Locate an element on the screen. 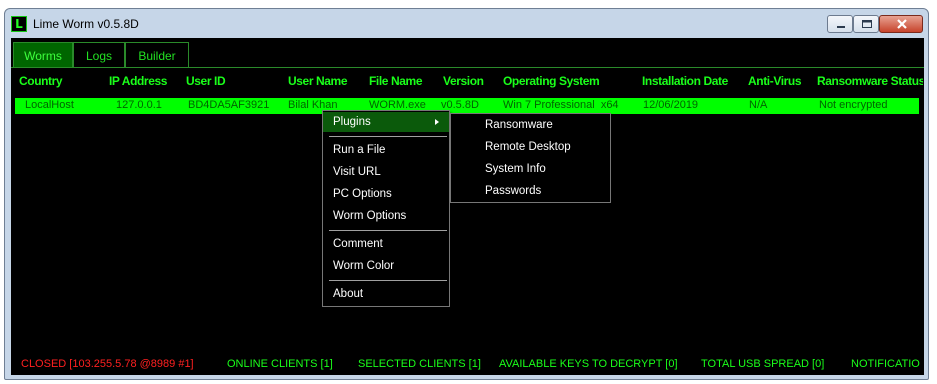  status-selected-clients: SELECTED CLIENTS [1] is located at coordinates (419, 364).